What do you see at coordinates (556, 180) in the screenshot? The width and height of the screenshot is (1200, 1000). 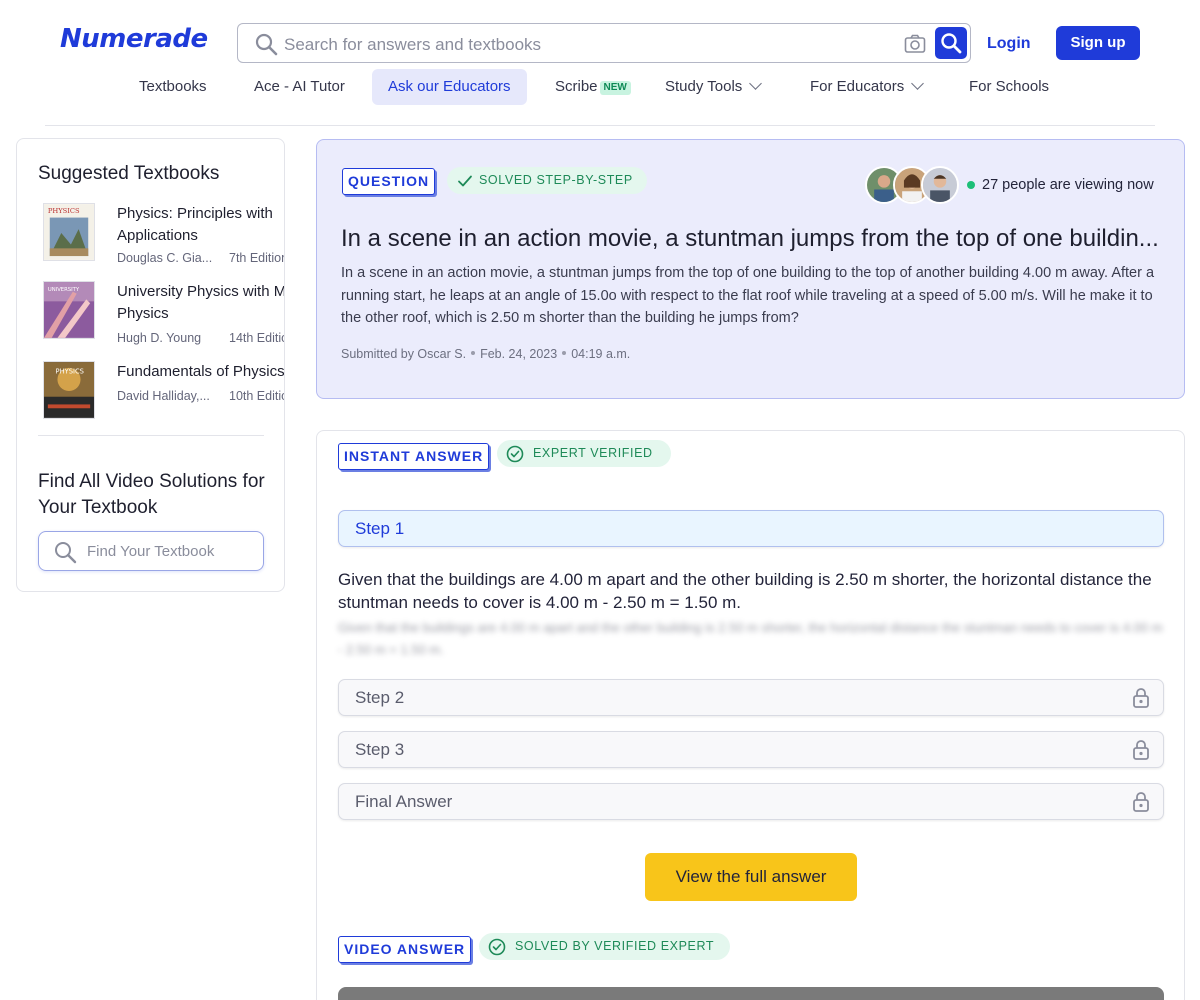 I see `solved-badge-label: SOLVED STEP-BY-STEP` at bounding box center [556, 180].